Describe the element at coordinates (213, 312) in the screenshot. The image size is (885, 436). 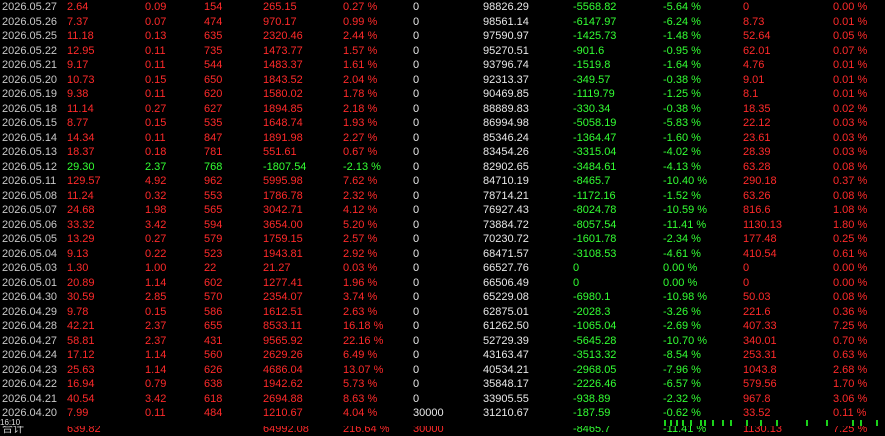
I see `col-count: 586` at that location.